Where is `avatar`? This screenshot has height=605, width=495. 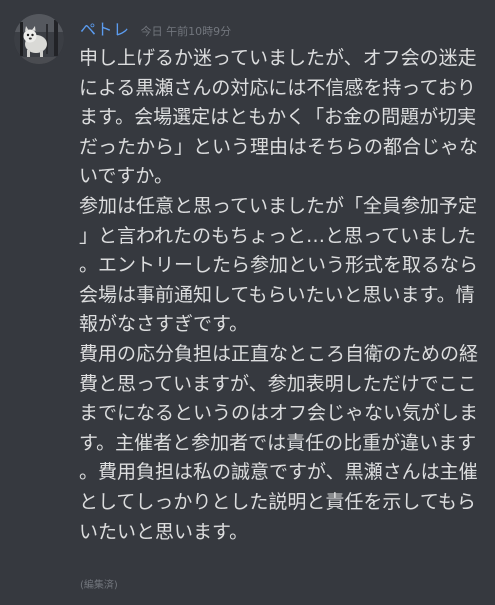 avatar is located at coordinates (39, 39).